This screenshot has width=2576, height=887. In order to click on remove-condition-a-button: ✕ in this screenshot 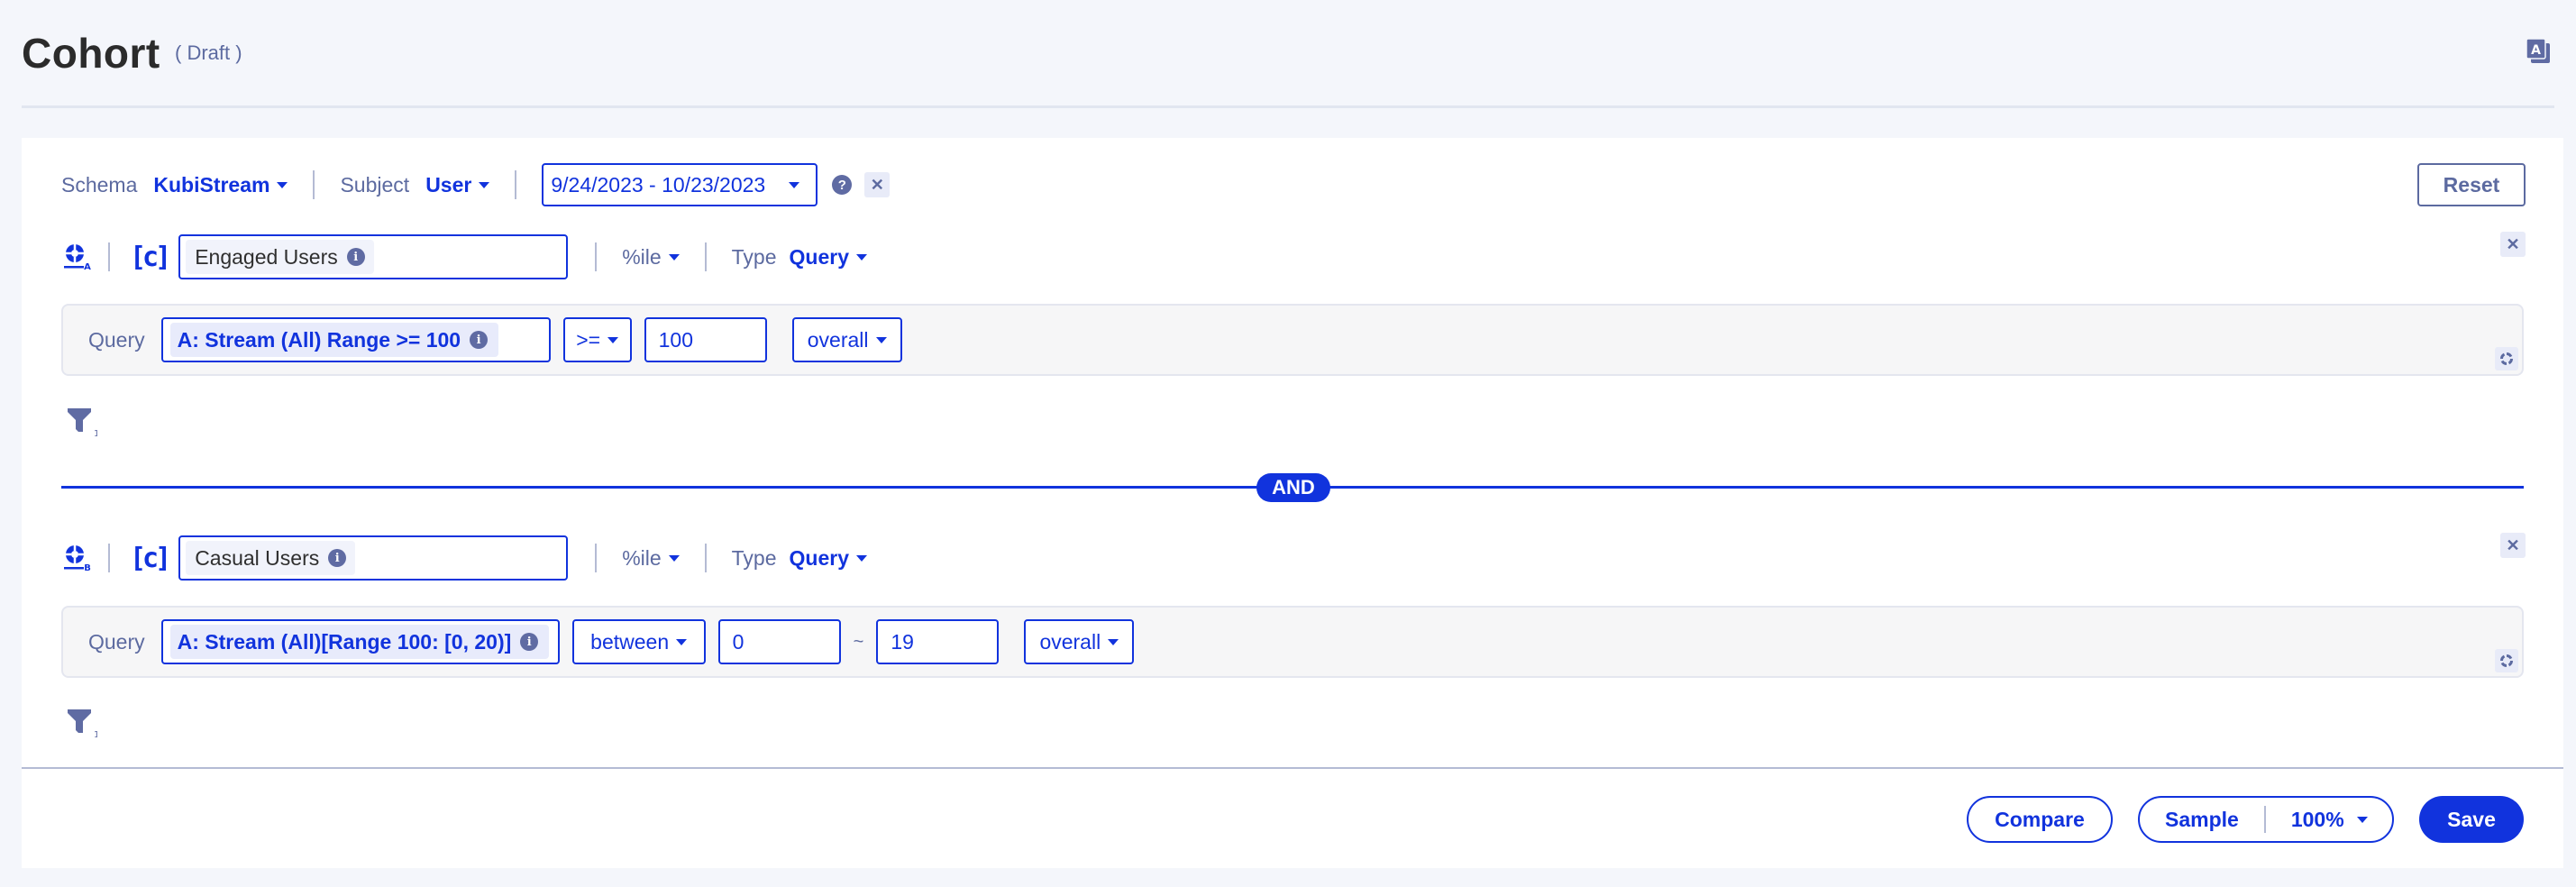, I will do `click(2513, 244)`.